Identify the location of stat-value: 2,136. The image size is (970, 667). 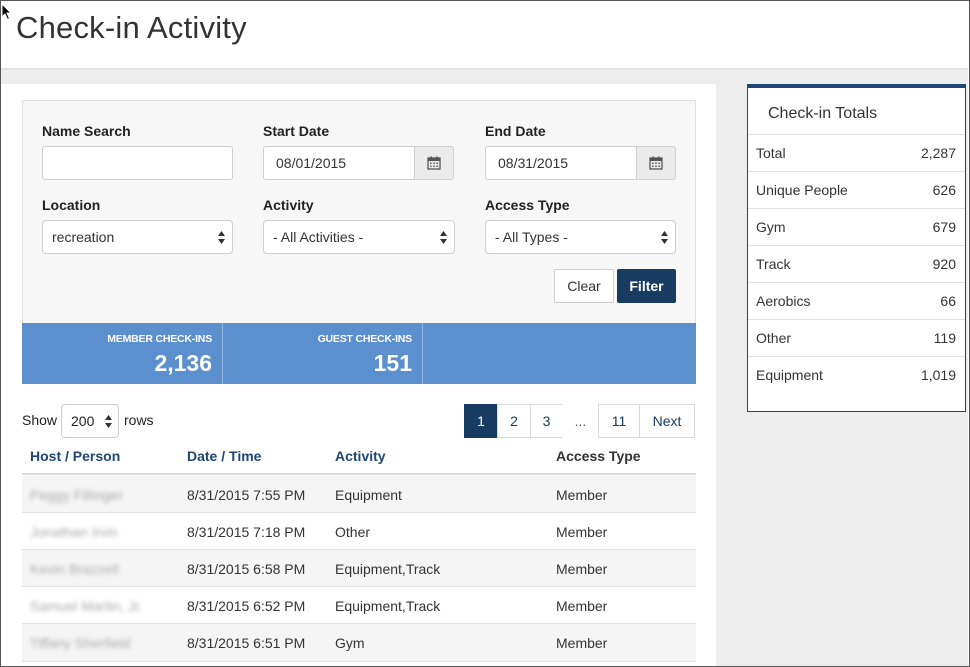
(183, 363).